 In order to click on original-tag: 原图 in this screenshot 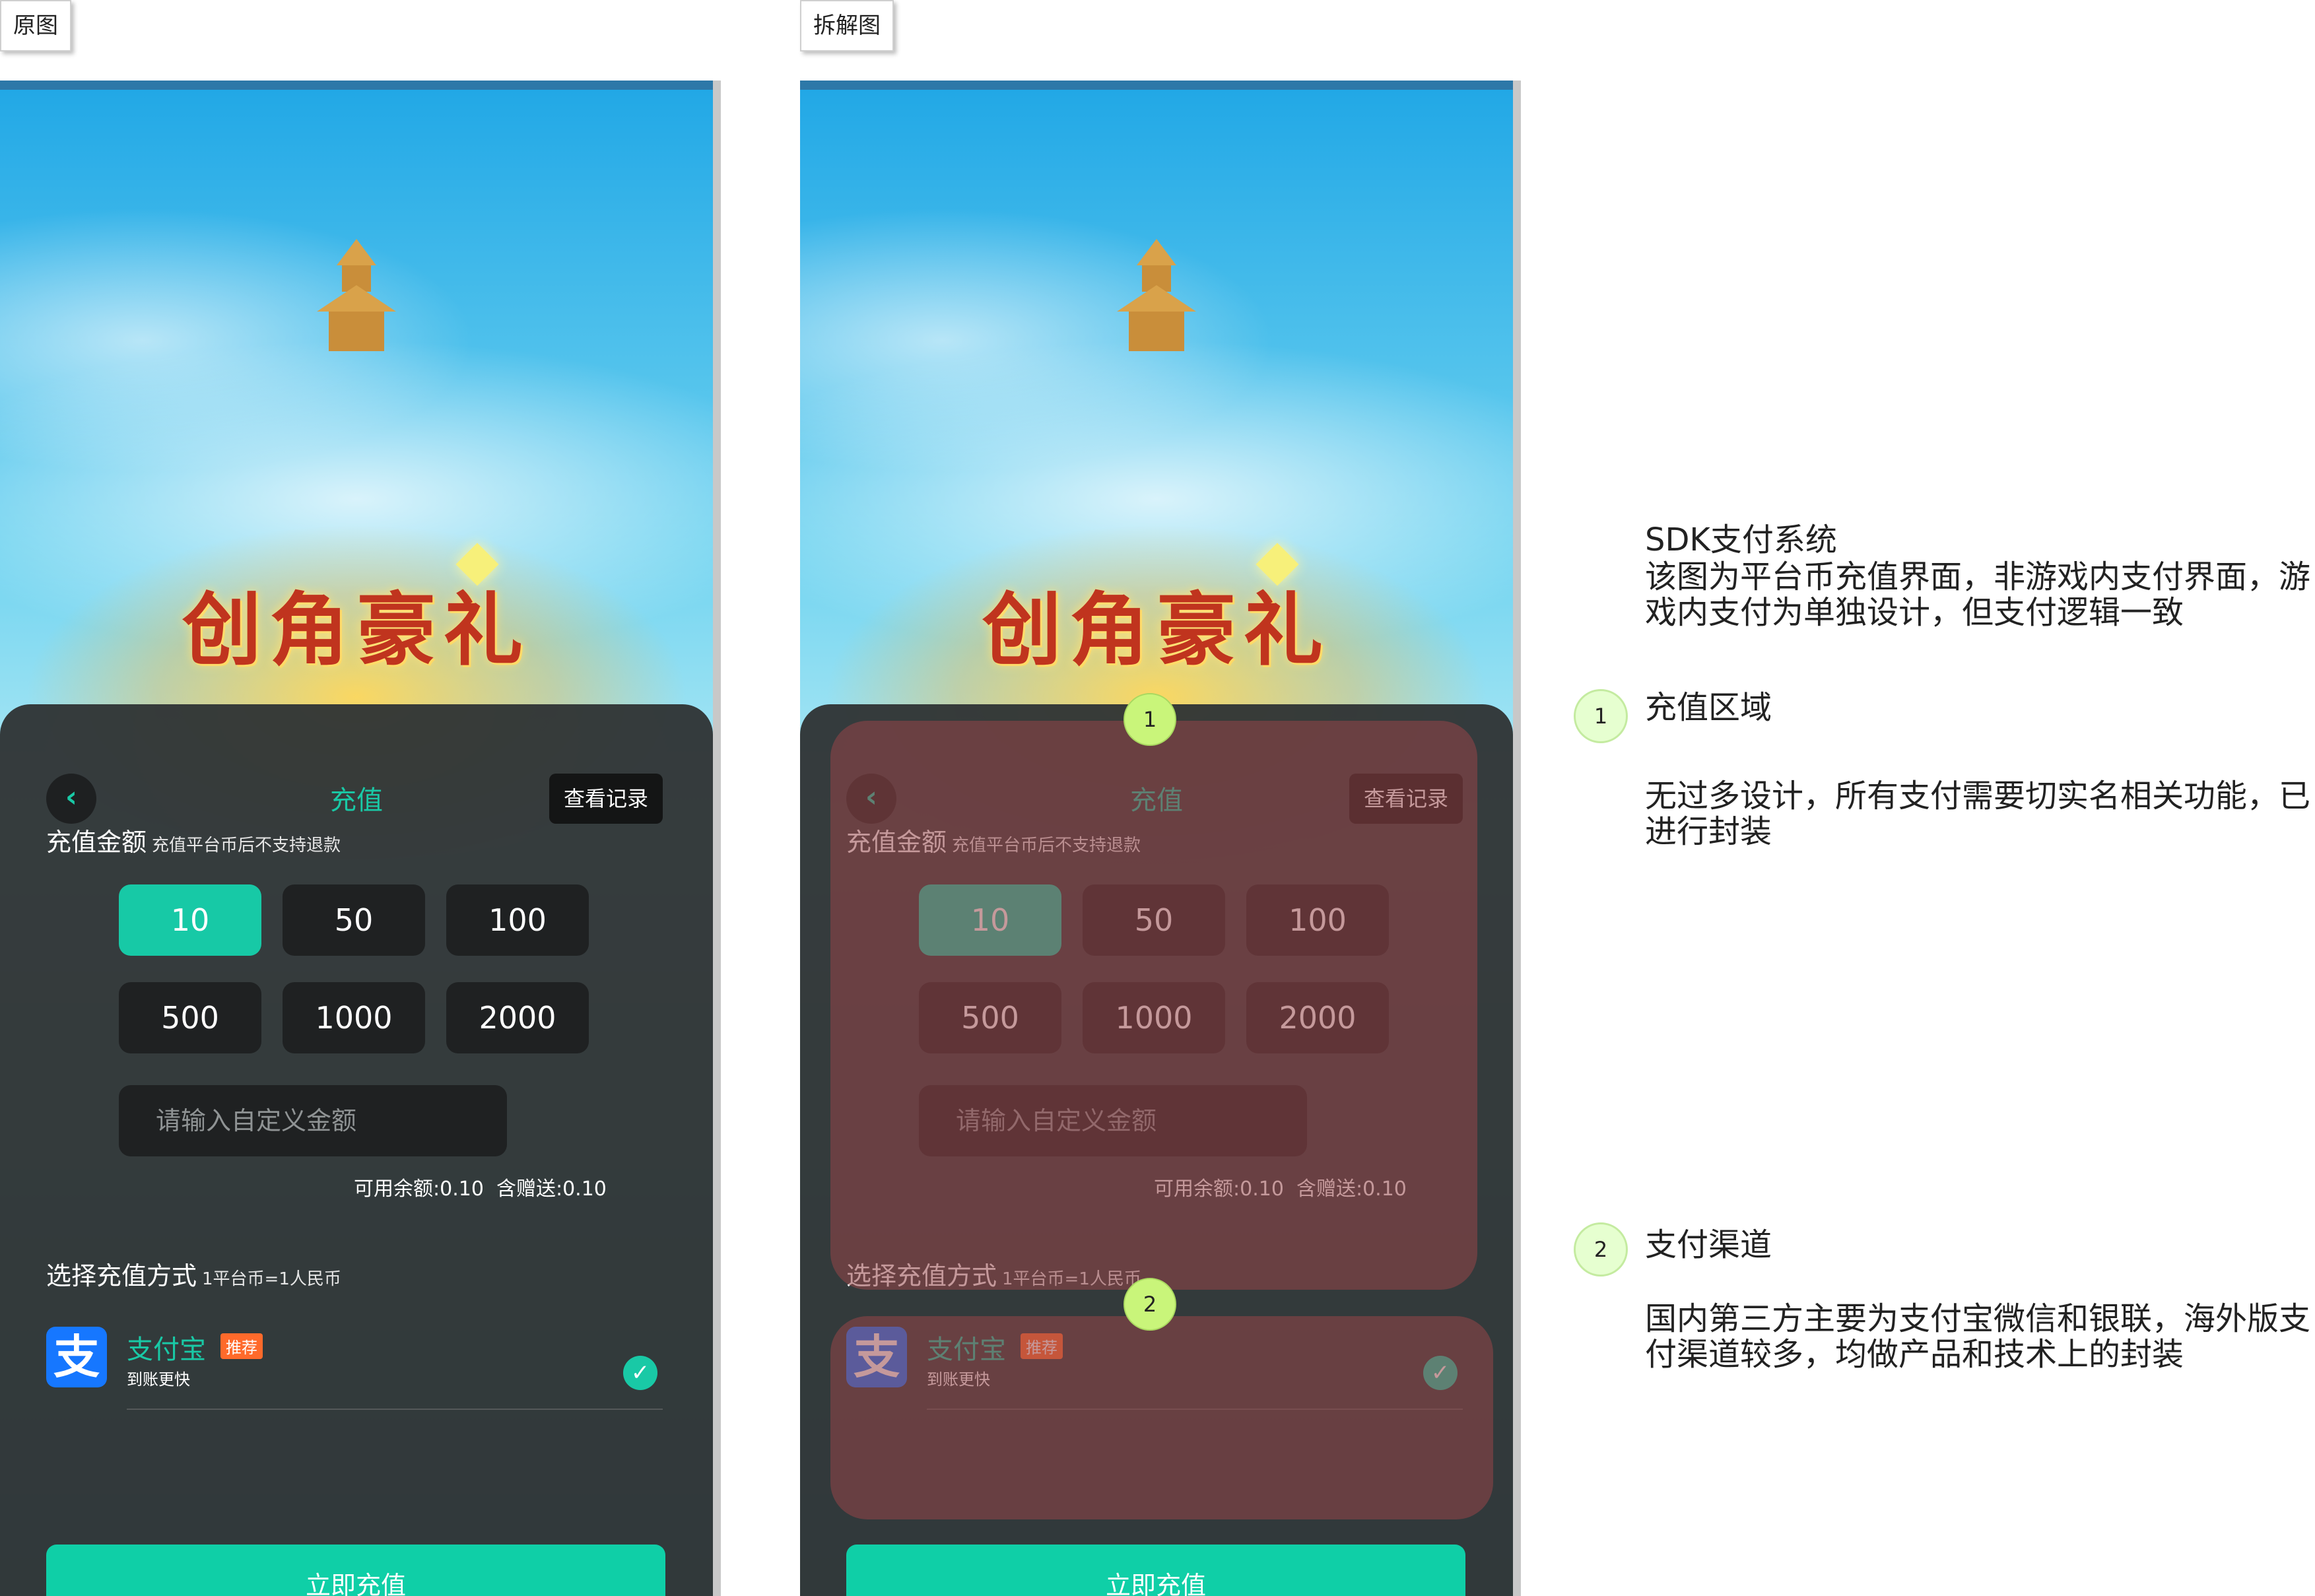, I will do `click(35, 26)`.